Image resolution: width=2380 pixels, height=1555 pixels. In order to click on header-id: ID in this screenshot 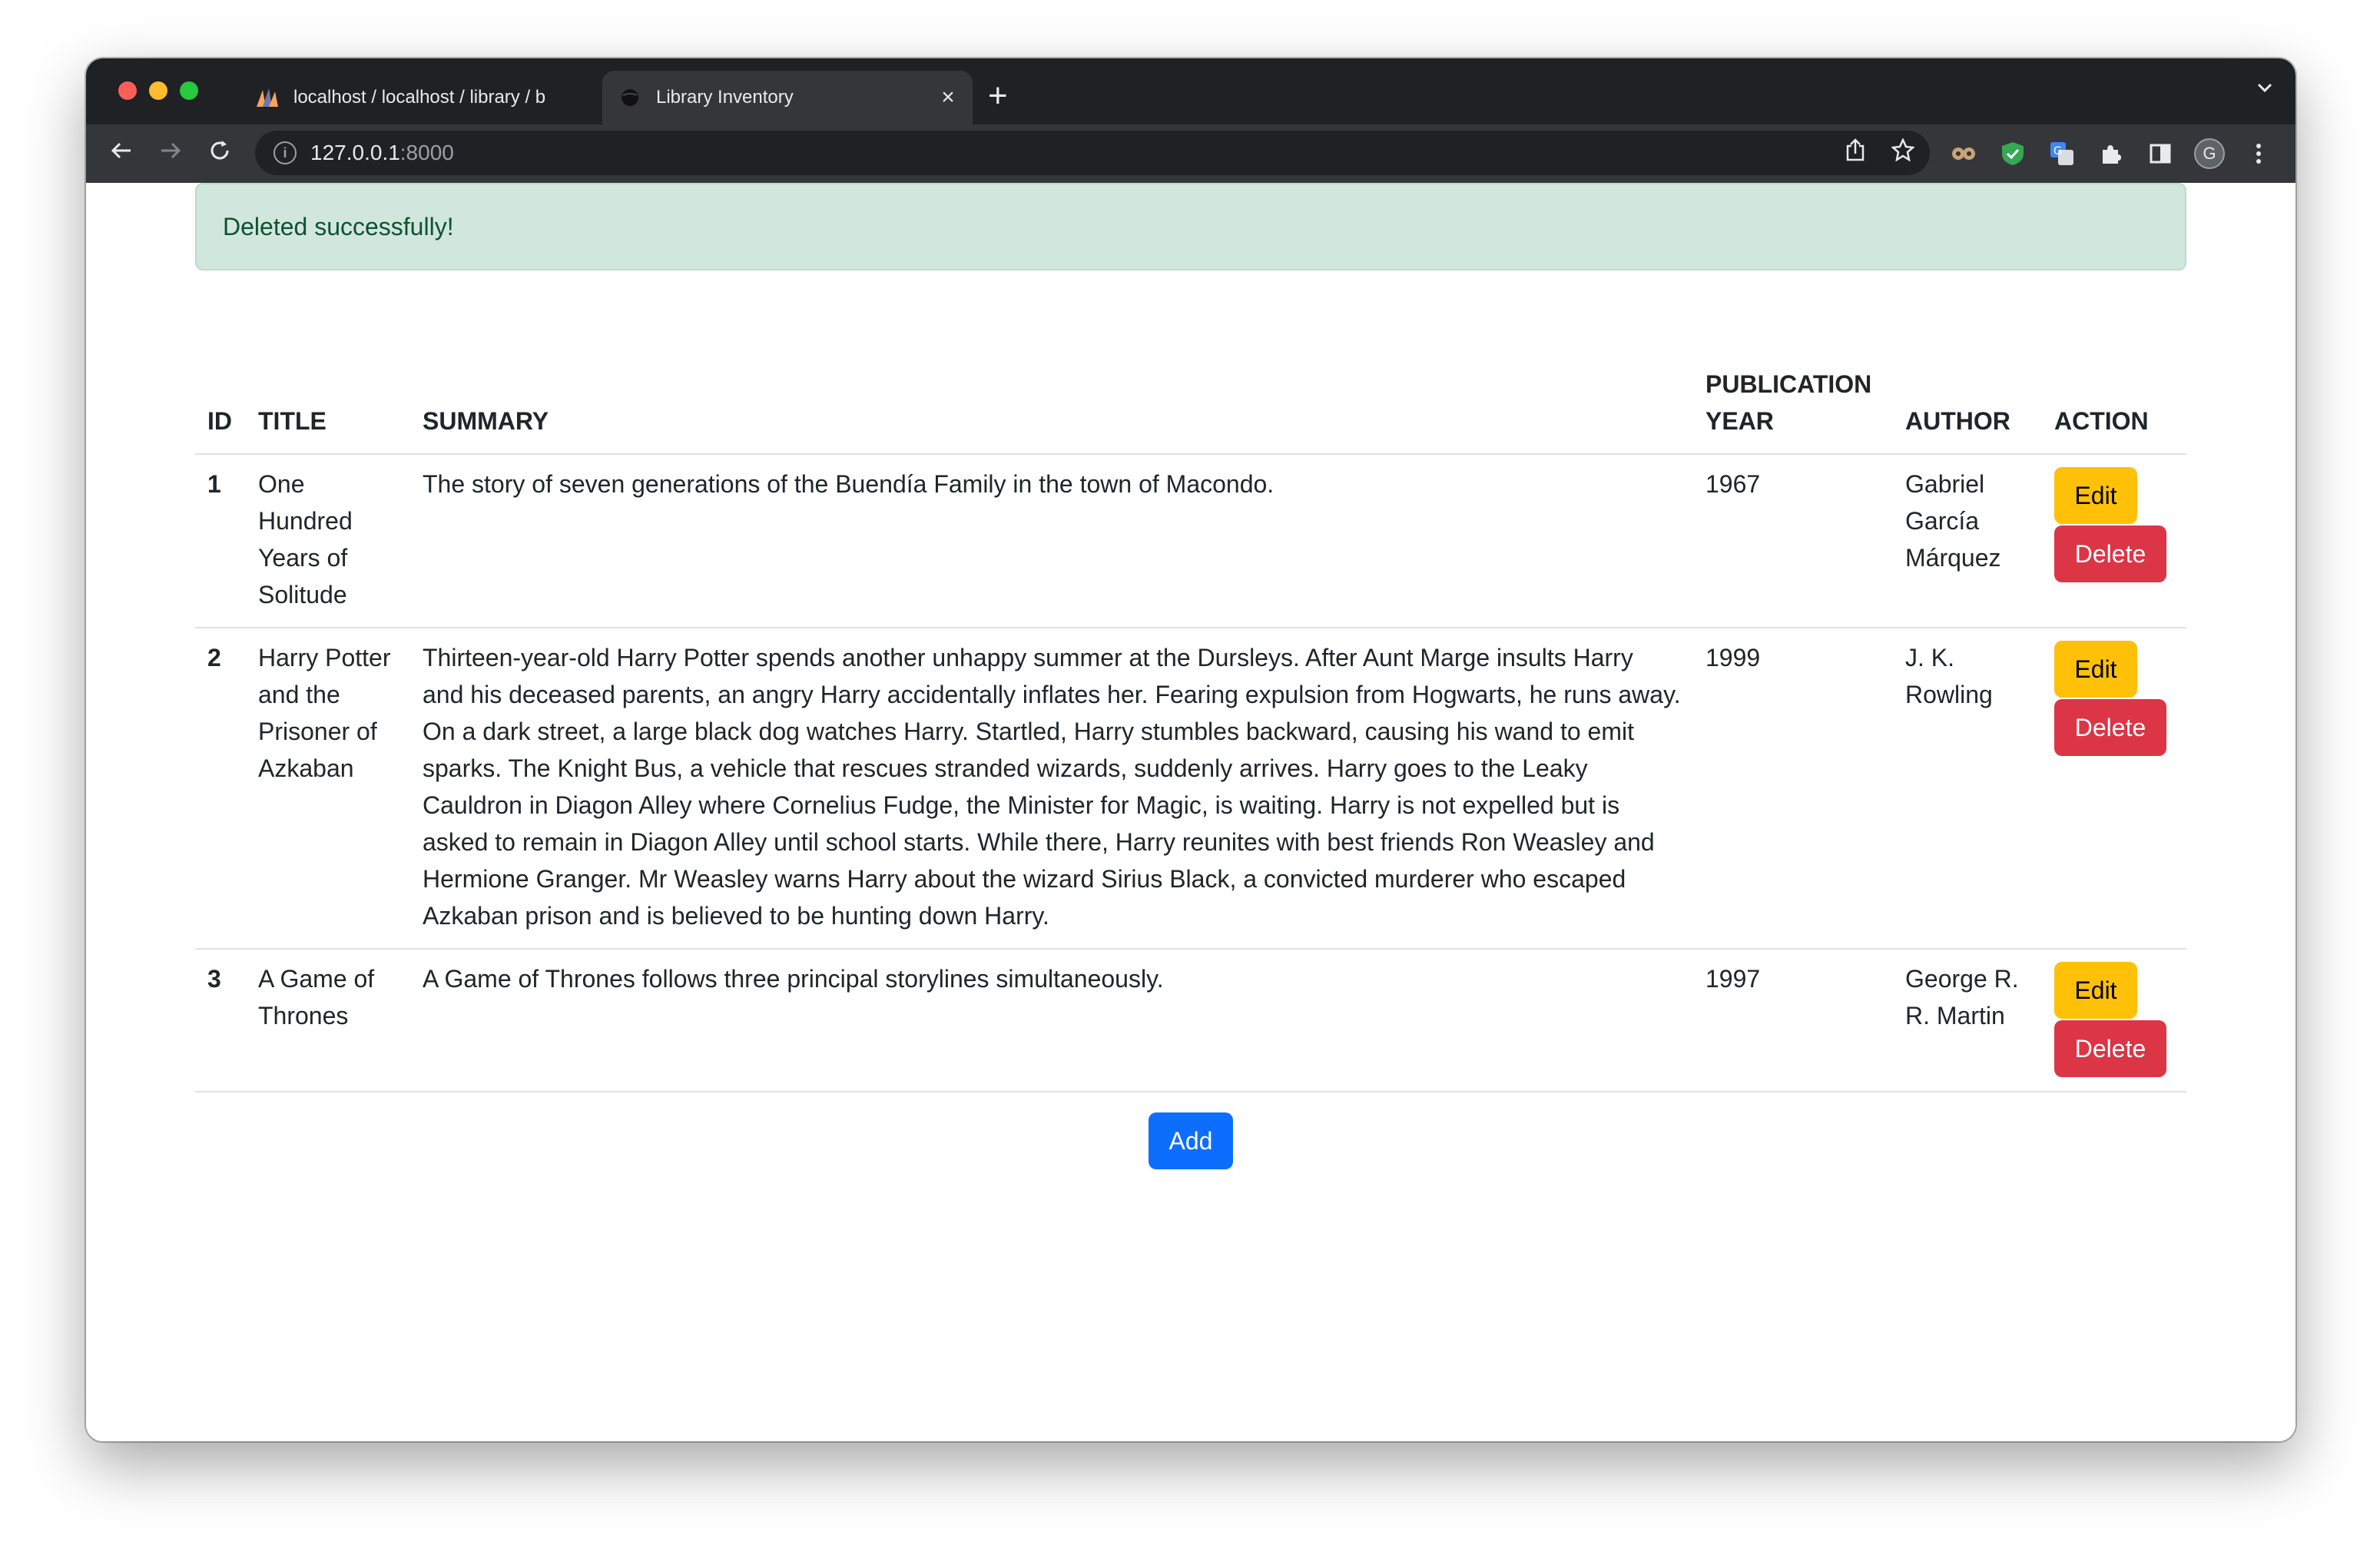, I will do `click(220, 407)`.